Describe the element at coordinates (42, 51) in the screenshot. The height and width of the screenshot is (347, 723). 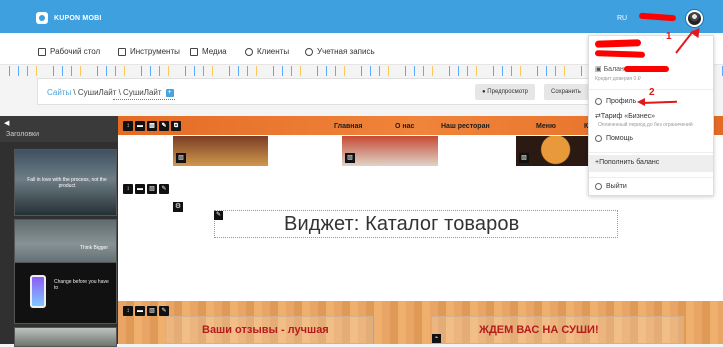
I see `dashboard-icon` at that location.